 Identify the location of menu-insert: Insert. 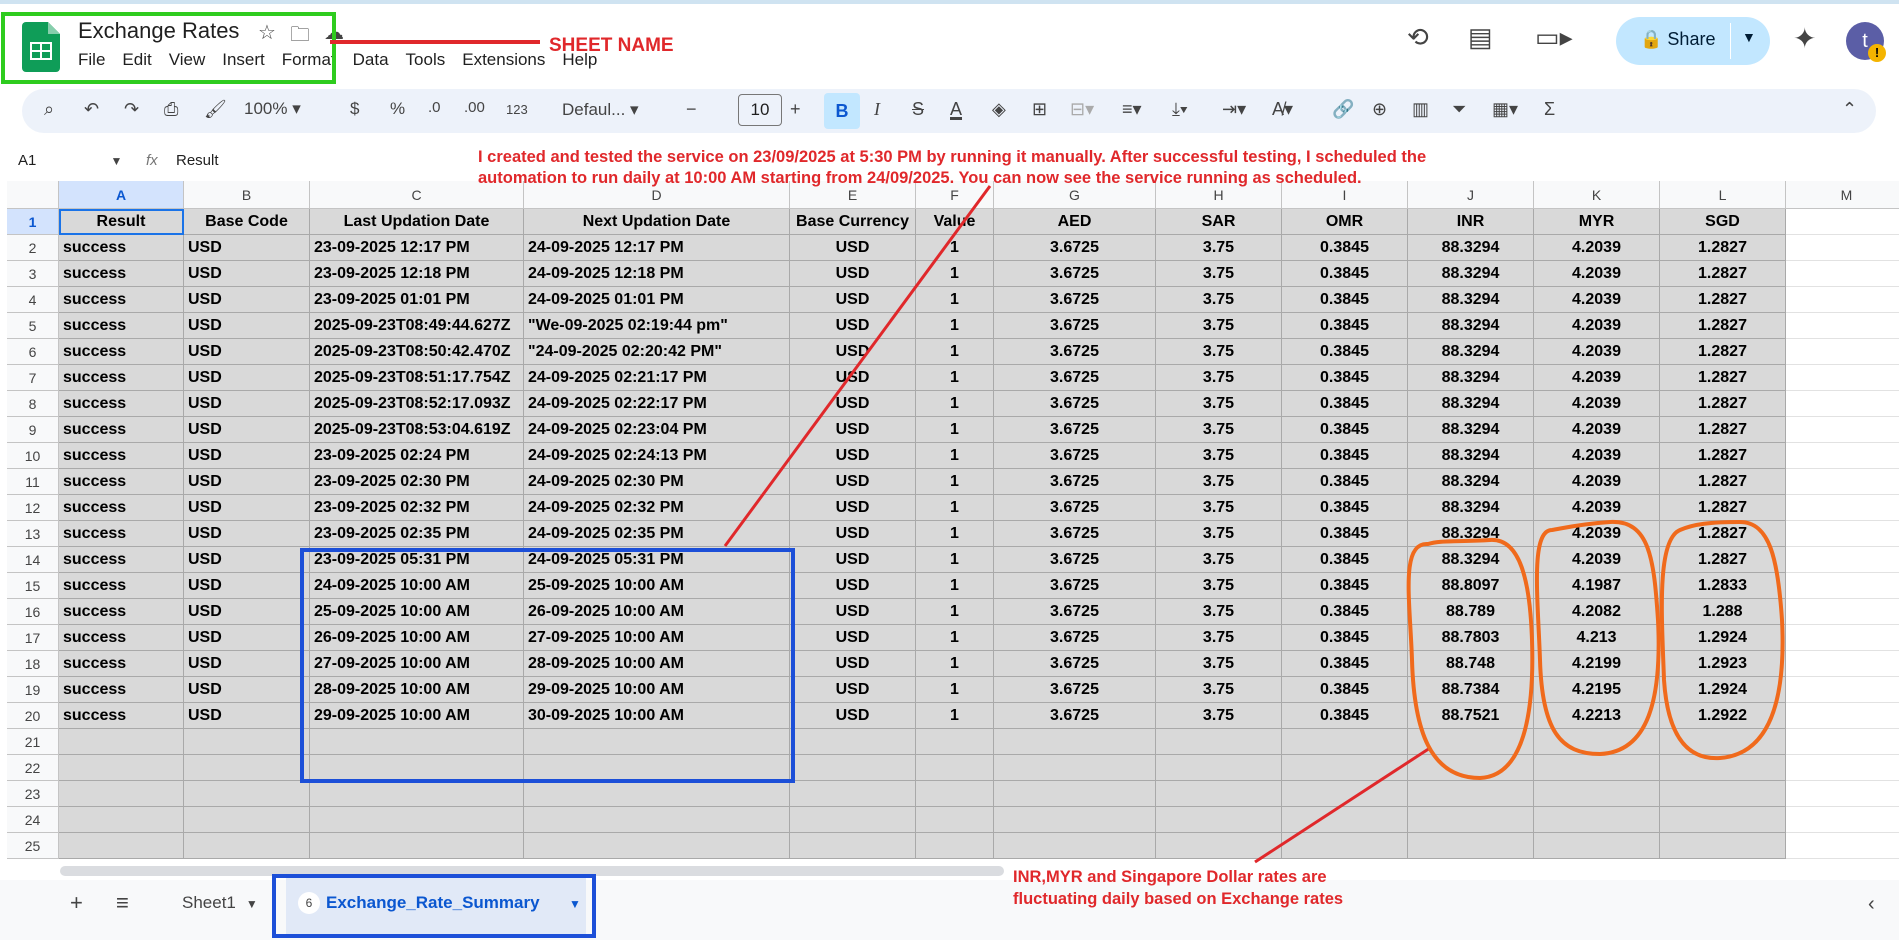
(243, 60).